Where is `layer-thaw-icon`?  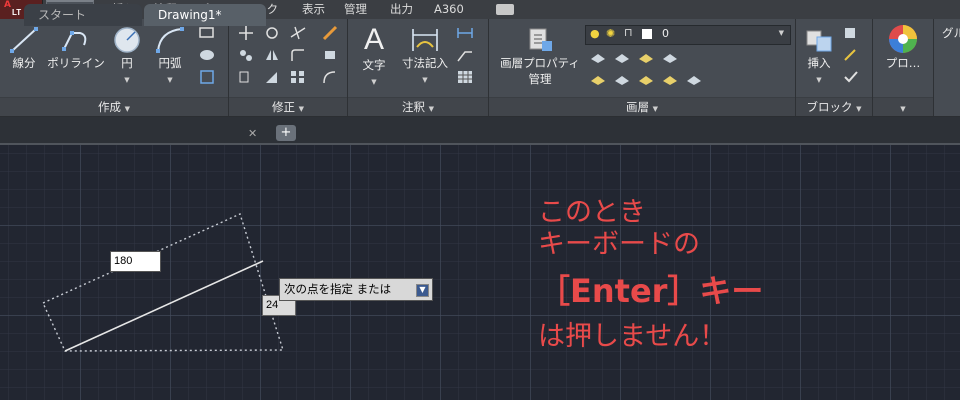
layer-thaw-icon is located at coordinates (646, 79).